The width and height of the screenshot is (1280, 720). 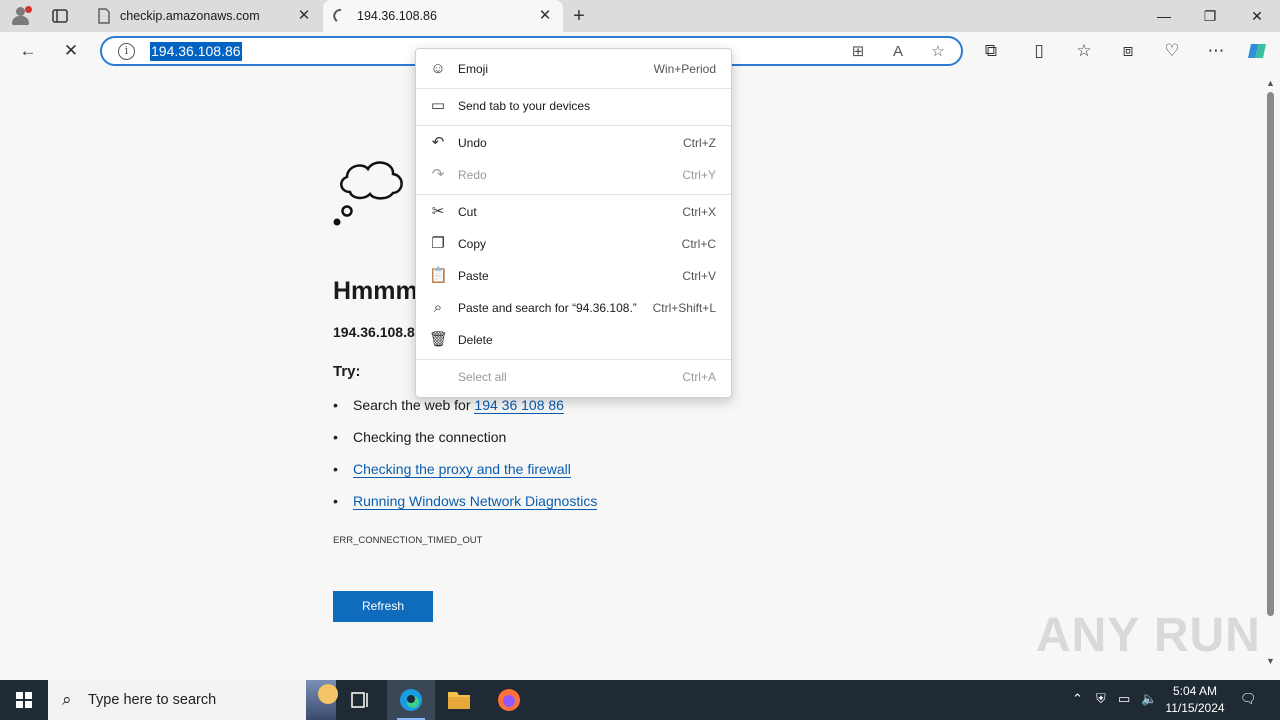 I want to click on menu-item-redo: ↷ Redo Ctrl+Y, so click(x=573, y=175).